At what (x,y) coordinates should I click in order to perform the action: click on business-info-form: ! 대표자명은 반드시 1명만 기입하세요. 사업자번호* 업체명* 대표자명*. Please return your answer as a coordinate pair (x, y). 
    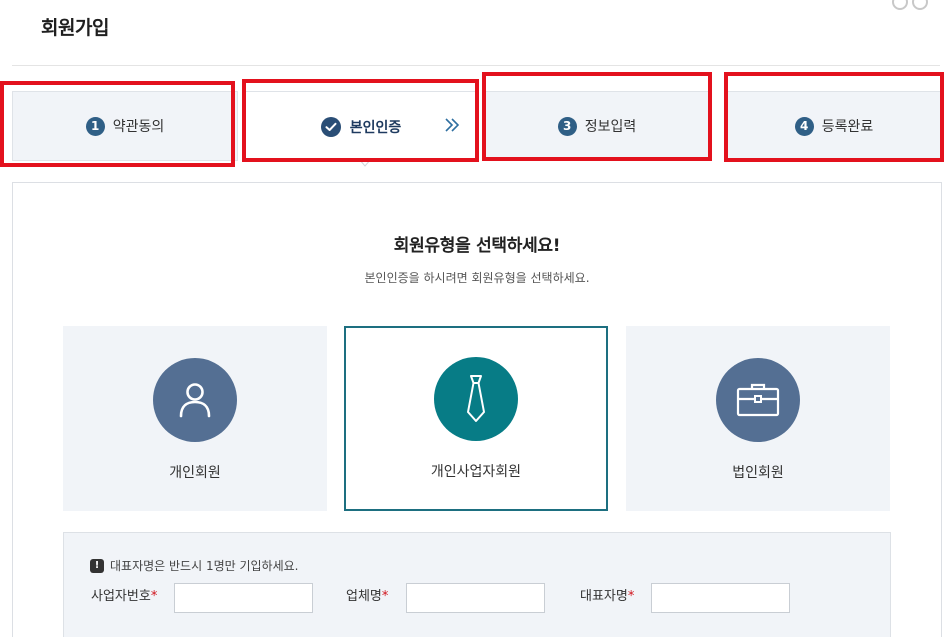
    Looking at the image, I should click on (477, 584).